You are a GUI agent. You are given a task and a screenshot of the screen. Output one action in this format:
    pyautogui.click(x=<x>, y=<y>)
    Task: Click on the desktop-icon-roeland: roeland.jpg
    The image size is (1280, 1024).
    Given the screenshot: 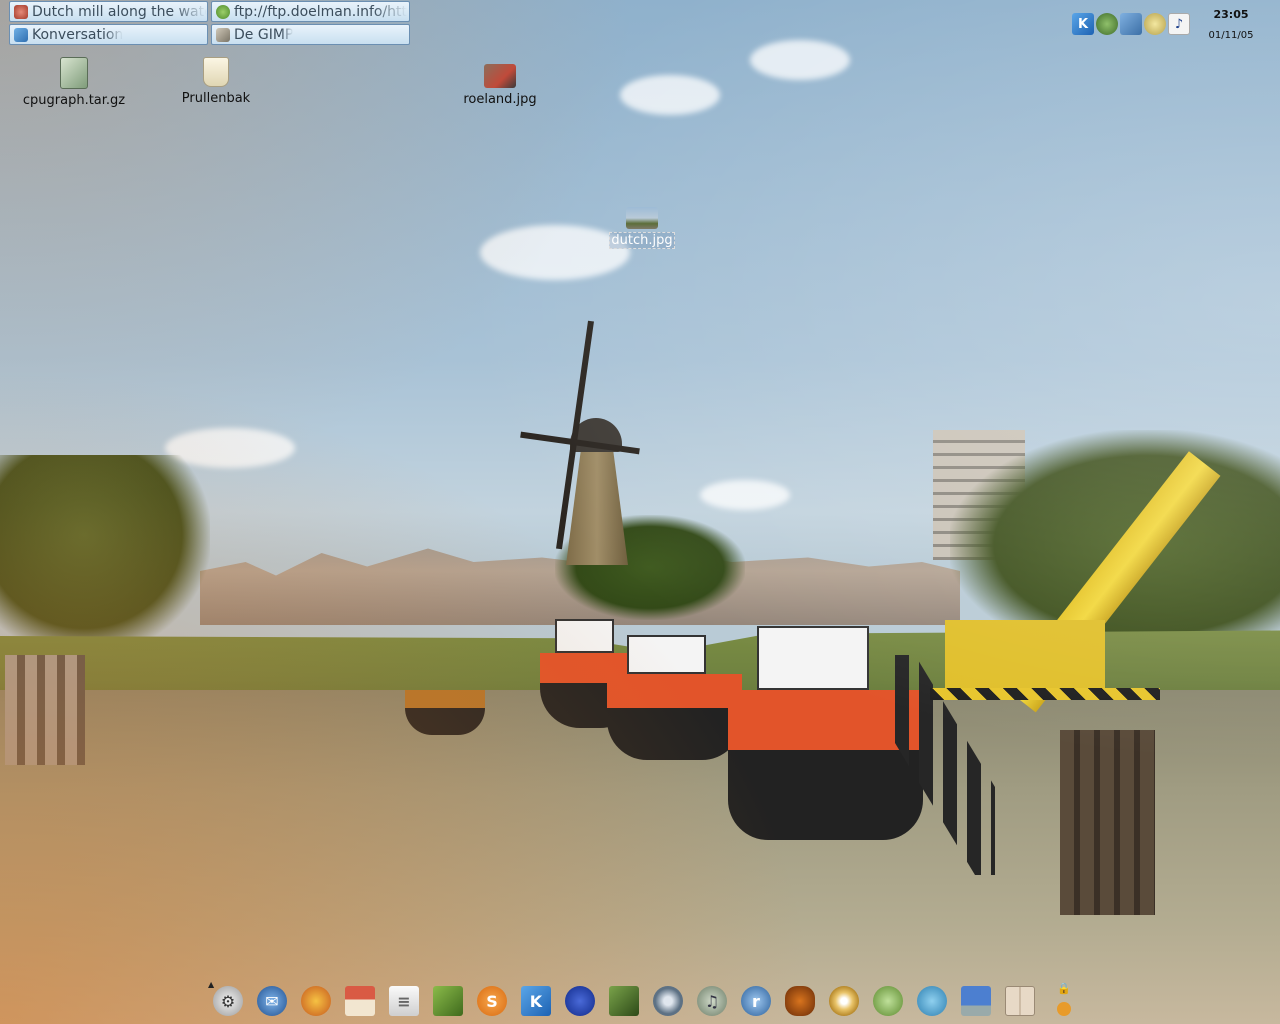 What is the action you would take?
    pyautogui.click(x=500, y=85)
    